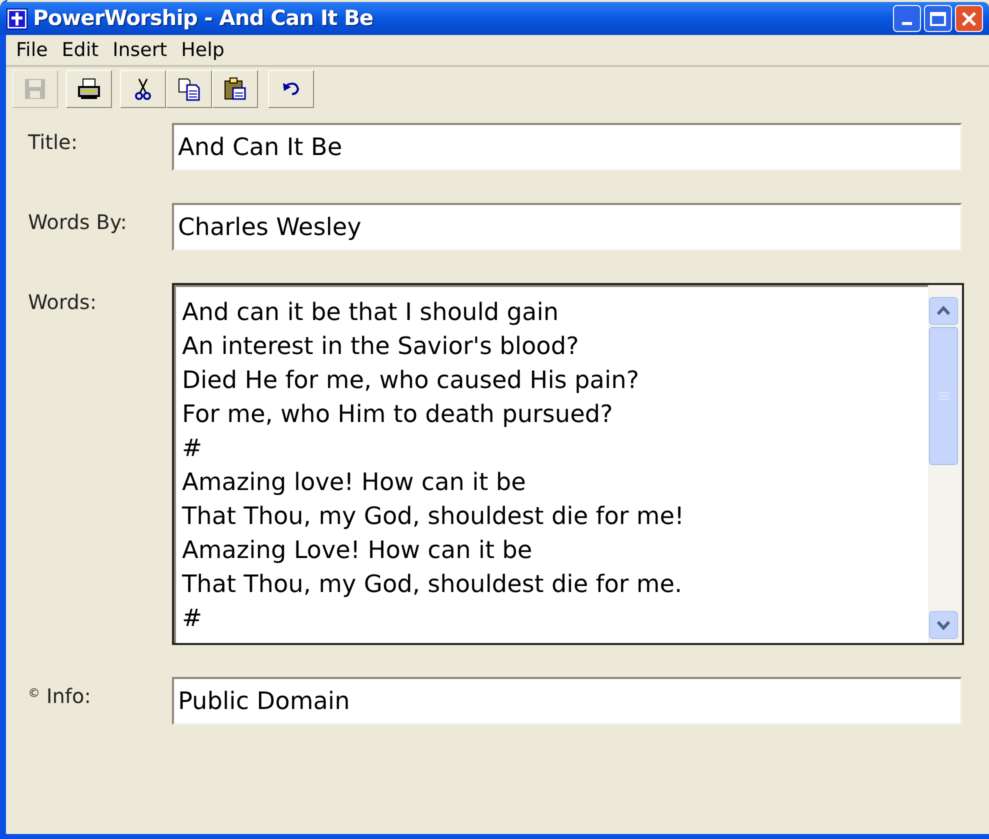 The height and width of the screenshot is (839, 989). Describe the element at coordinates (943, 311) in the screenshot. I see `scroll-up-icon` at that location.